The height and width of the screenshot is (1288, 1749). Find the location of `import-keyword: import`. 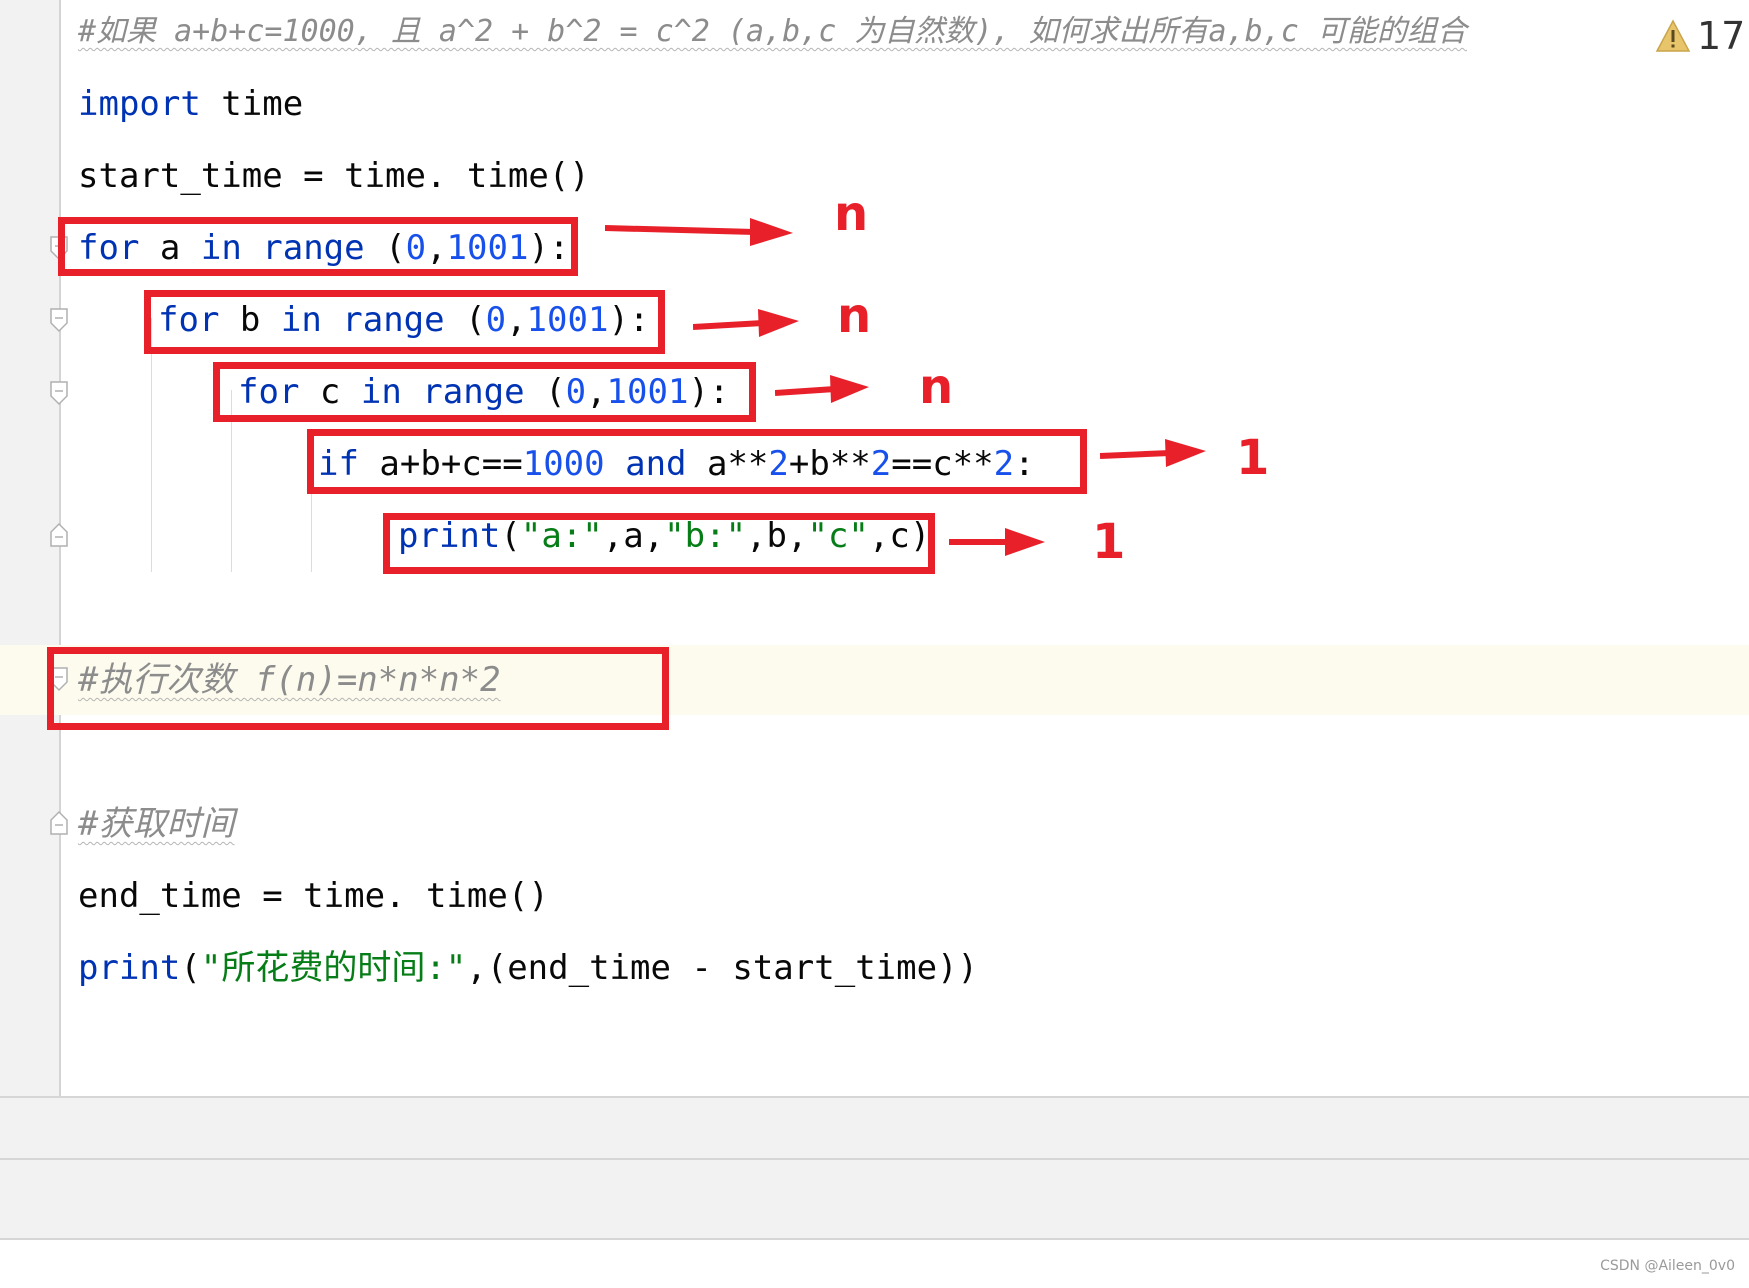

import-keyword: import is located at coordinates (139, 104).